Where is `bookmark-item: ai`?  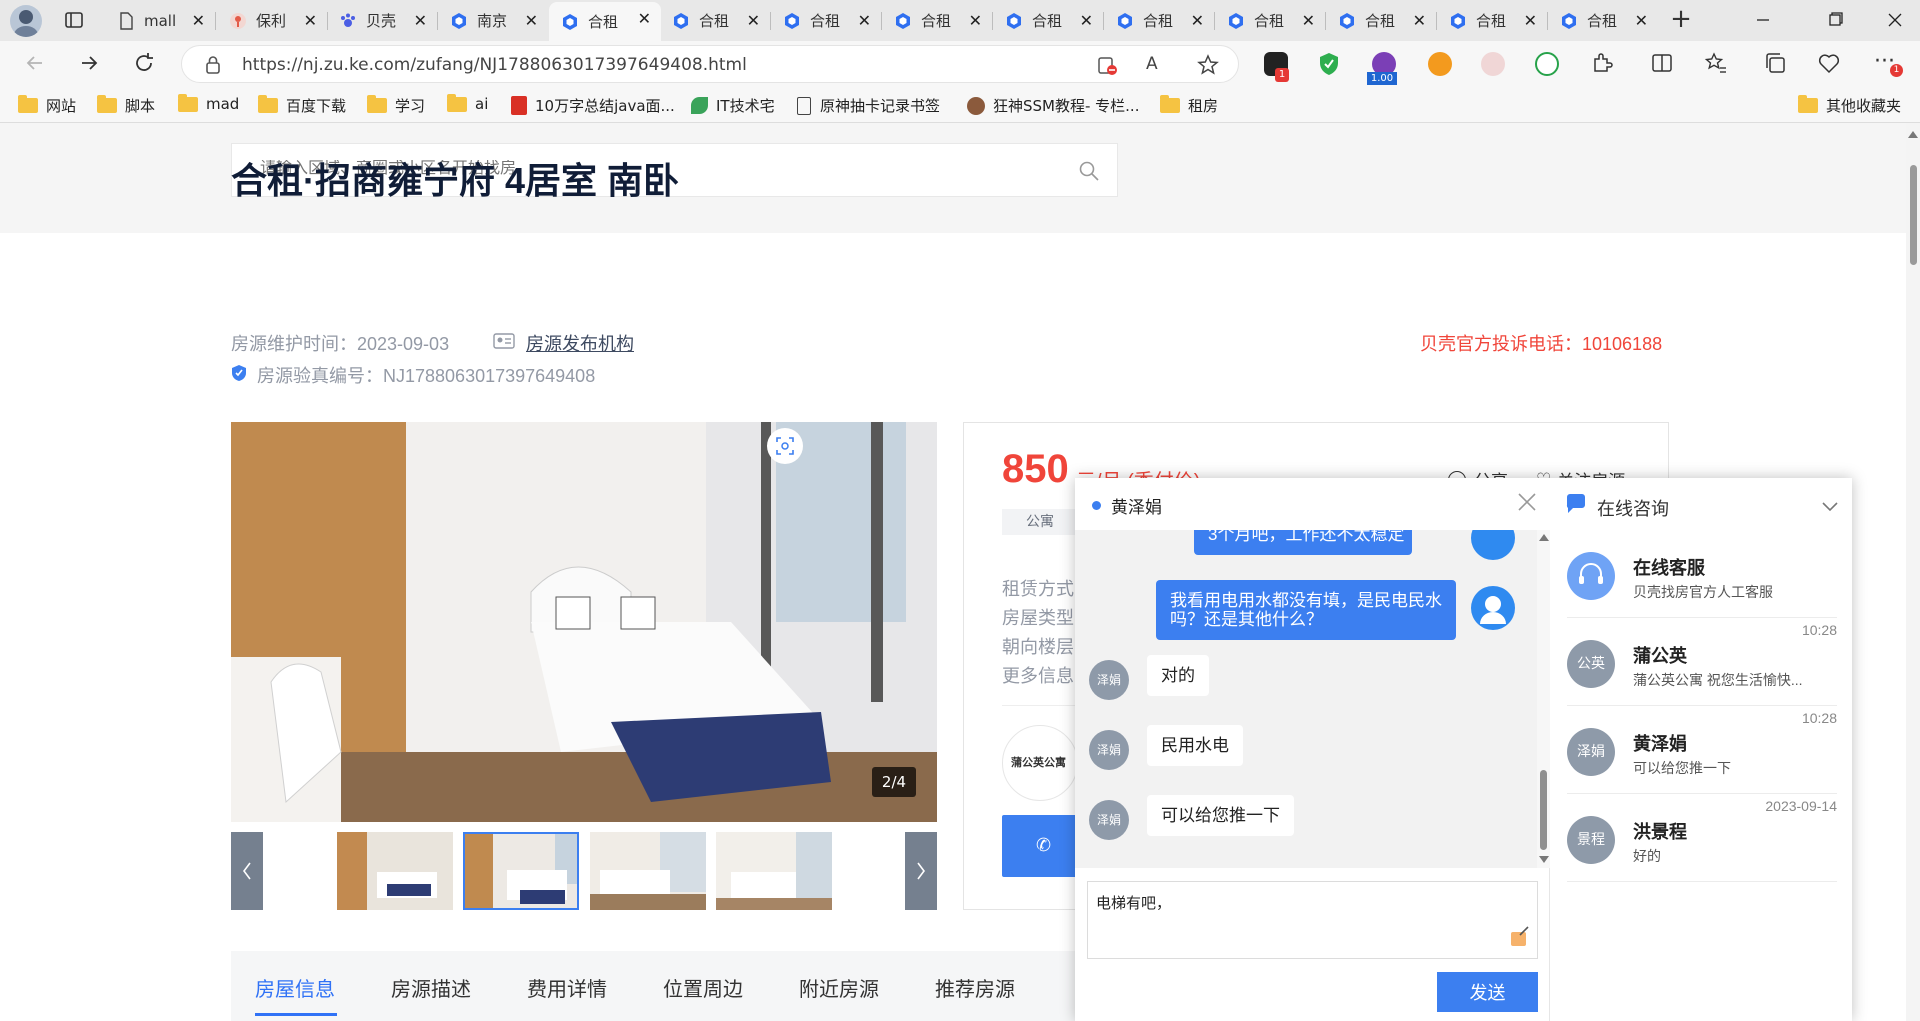
bookmark-item: ai is located at coordinates (467, 103).